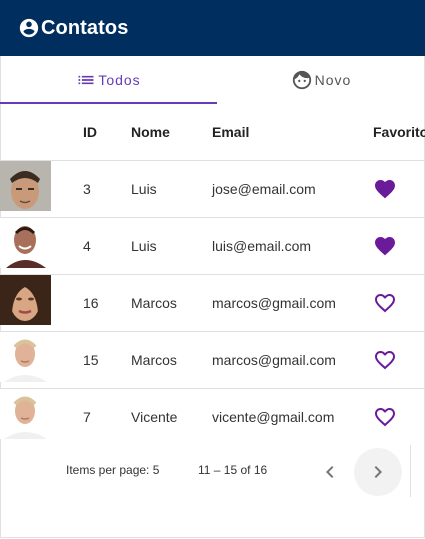 The image size is (425, 539). I want to click on table-row: 15 Marcos marcos@gmail.com, so click(212, 360).